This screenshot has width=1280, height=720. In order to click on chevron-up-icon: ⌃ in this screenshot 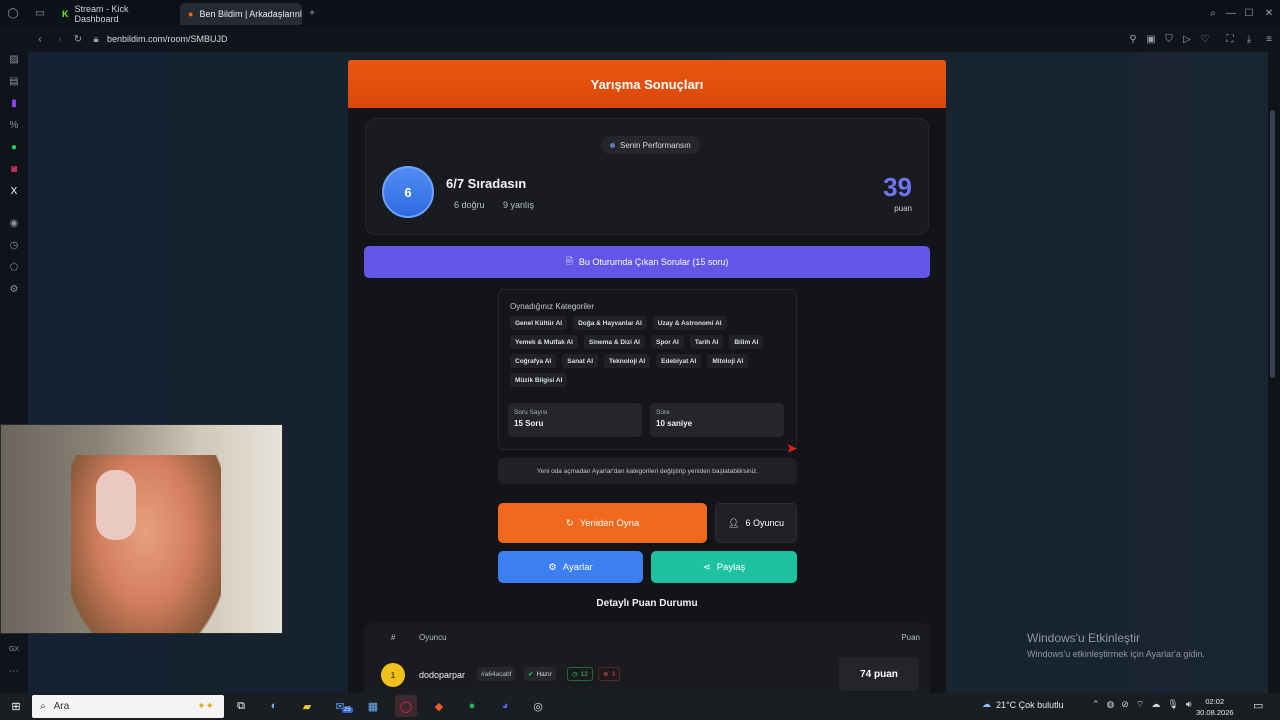, I will do `click(1096, 704)`.